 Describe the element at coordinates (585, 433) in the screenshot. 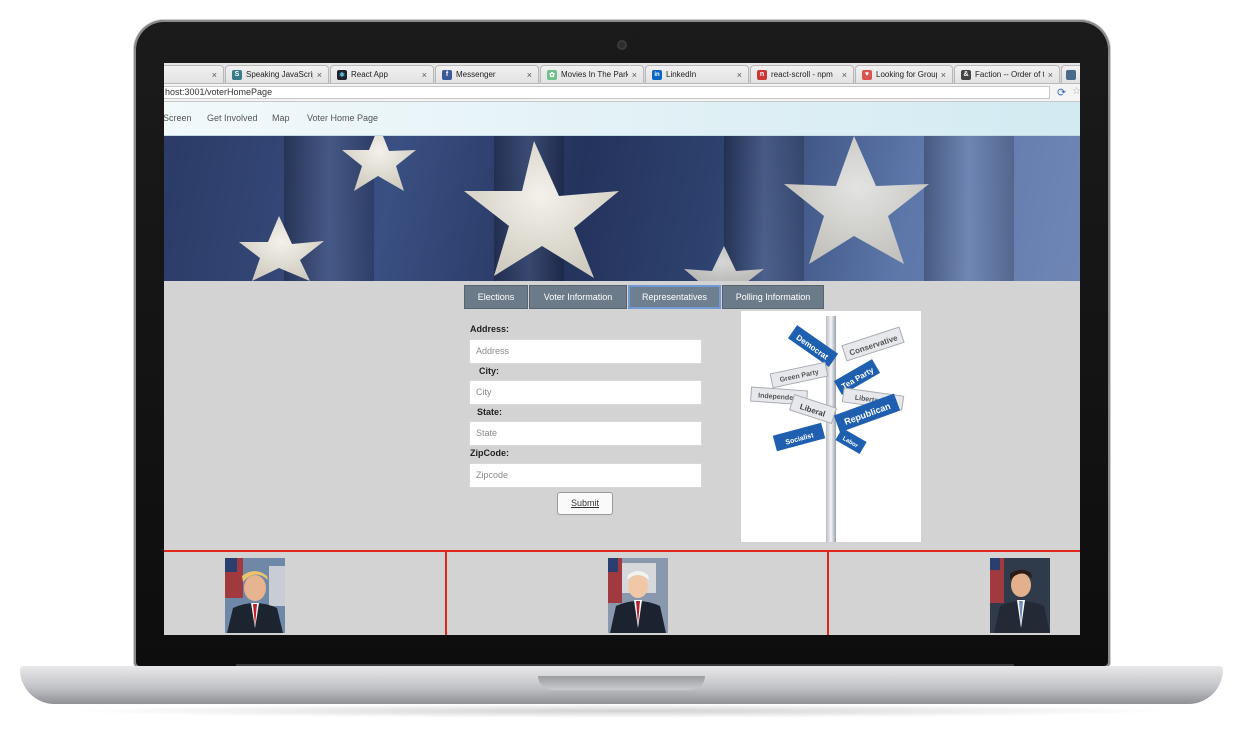

I see `state-input: State` at that location.